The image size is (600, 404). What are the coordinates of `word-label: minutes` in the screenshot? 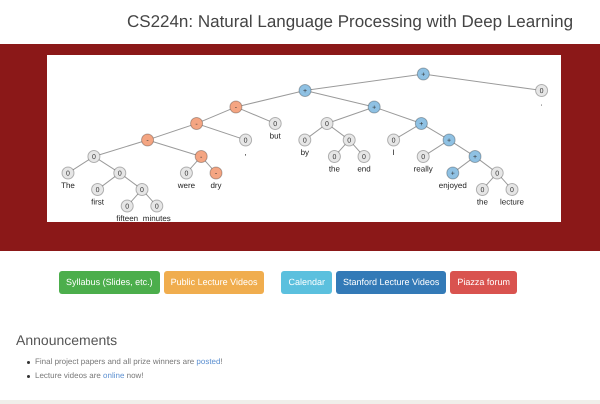 It's located at (156, 218).